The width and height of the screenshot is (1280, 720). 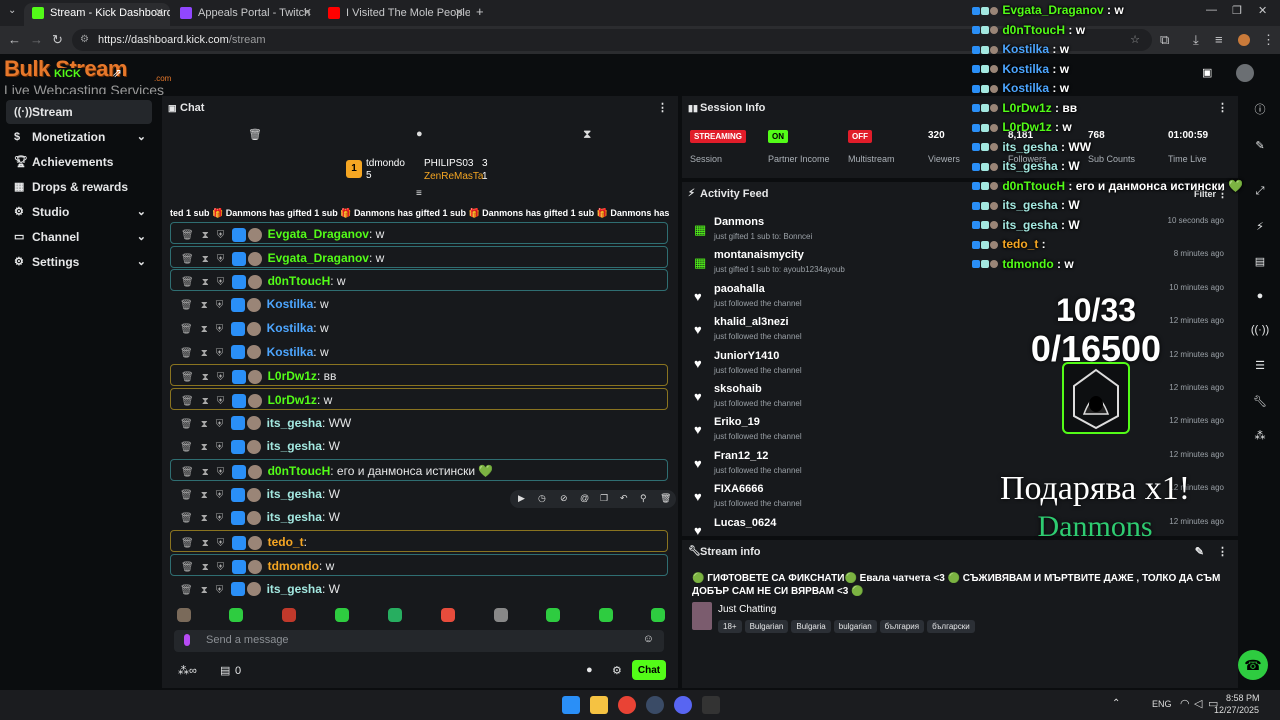 What do you see at coordinates (1135, 40) in the screenshot?
I see `bookmark-star-icon: ☆` at bounding box center [1135, 40].